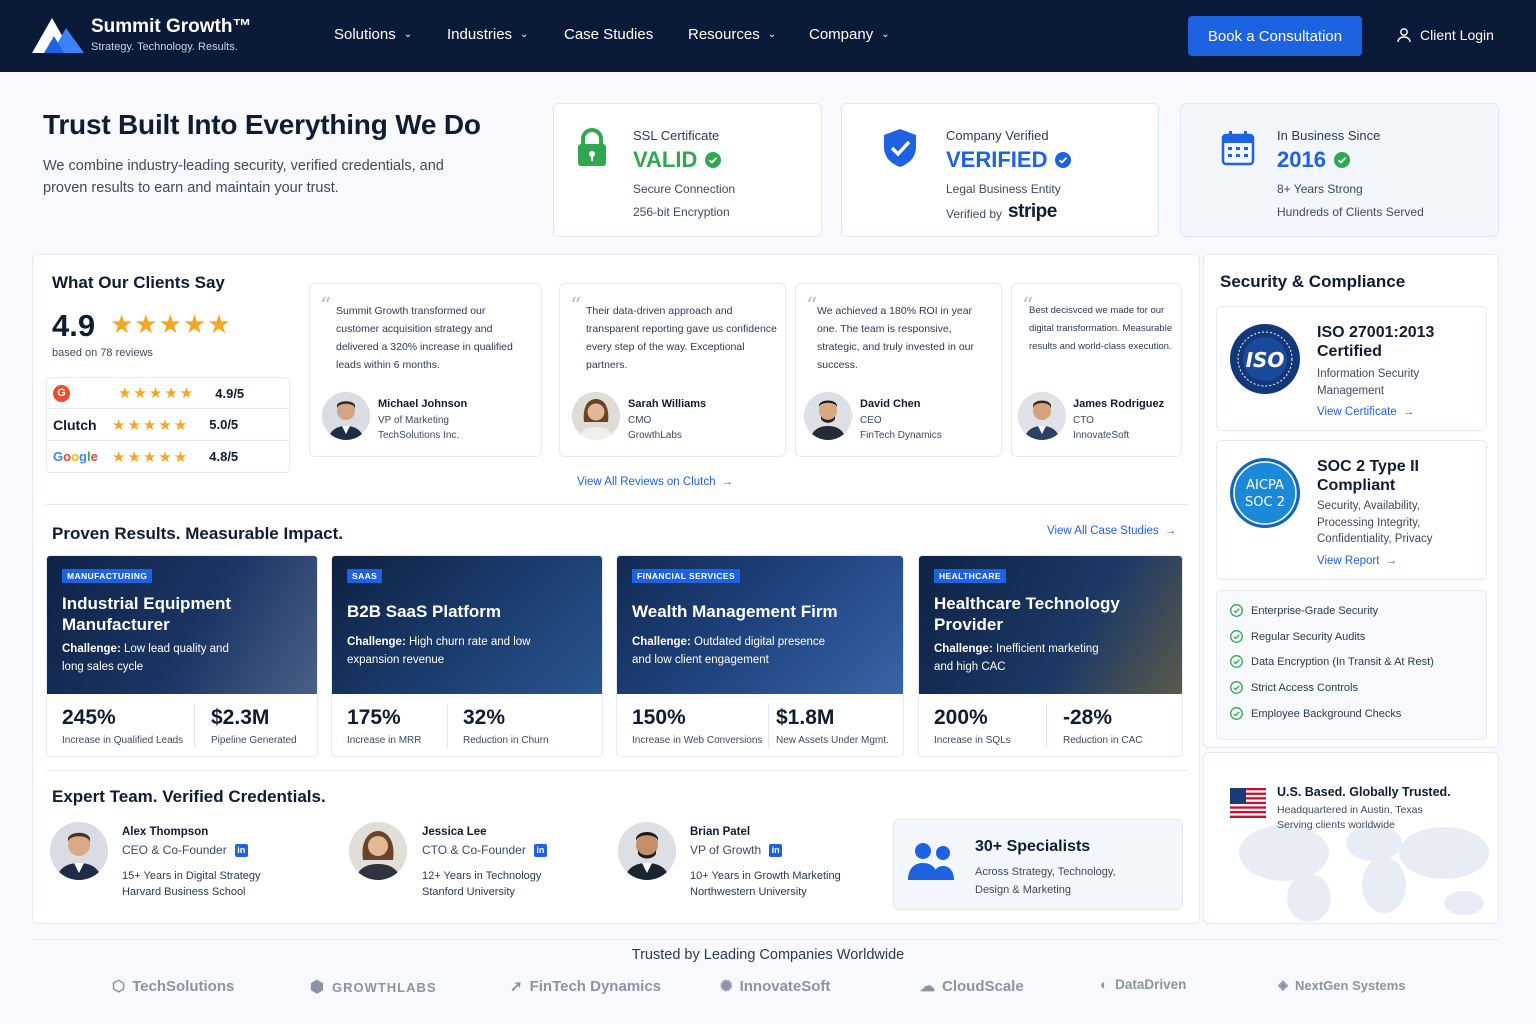  I want to click on clutch-stars: ★★★★★, so click(151, 425).